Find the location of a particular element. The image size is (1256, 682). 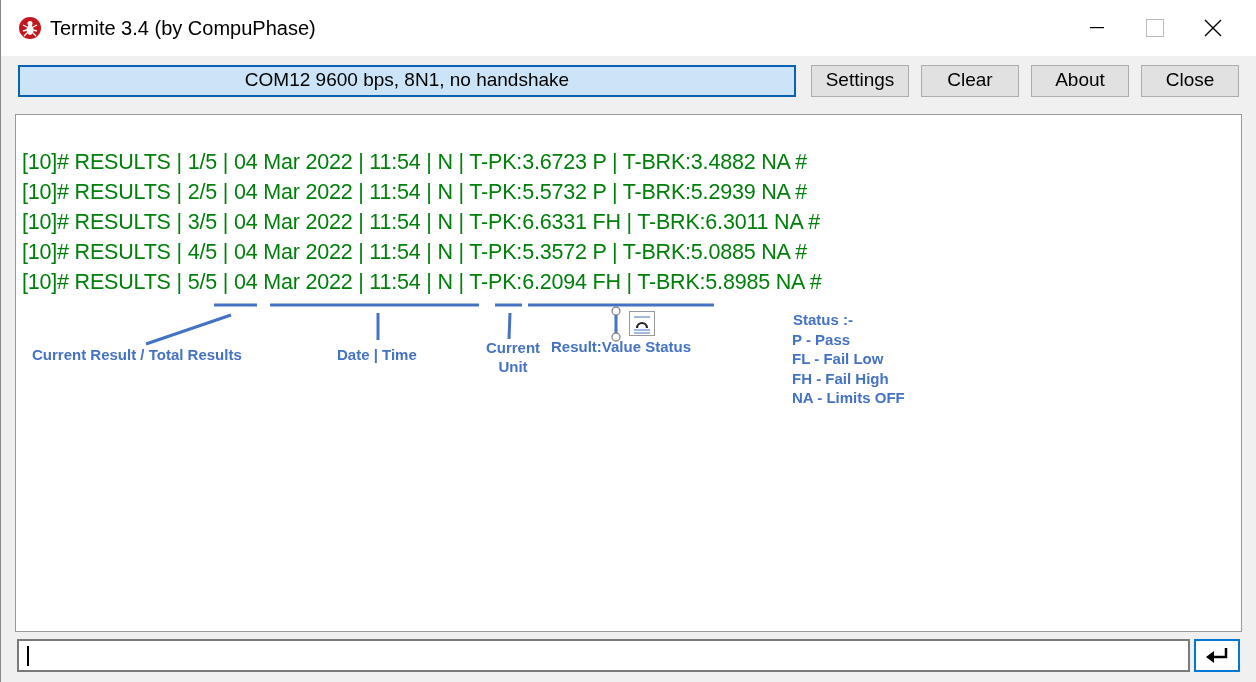

status-legend-line: NA - Limits OFF is located at coordinates (848, 398).